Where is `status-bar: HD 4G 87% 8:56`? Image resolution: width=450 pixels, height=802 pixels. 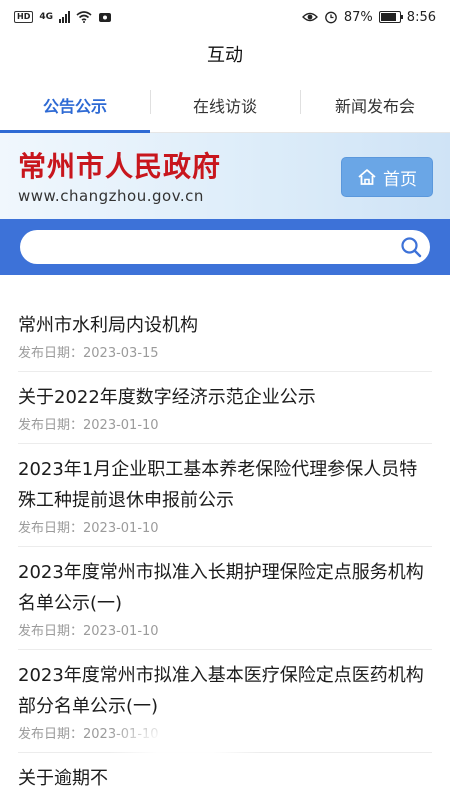
status-bar: HD 4G 87% 8:56 is located at coordinates (225, 17).